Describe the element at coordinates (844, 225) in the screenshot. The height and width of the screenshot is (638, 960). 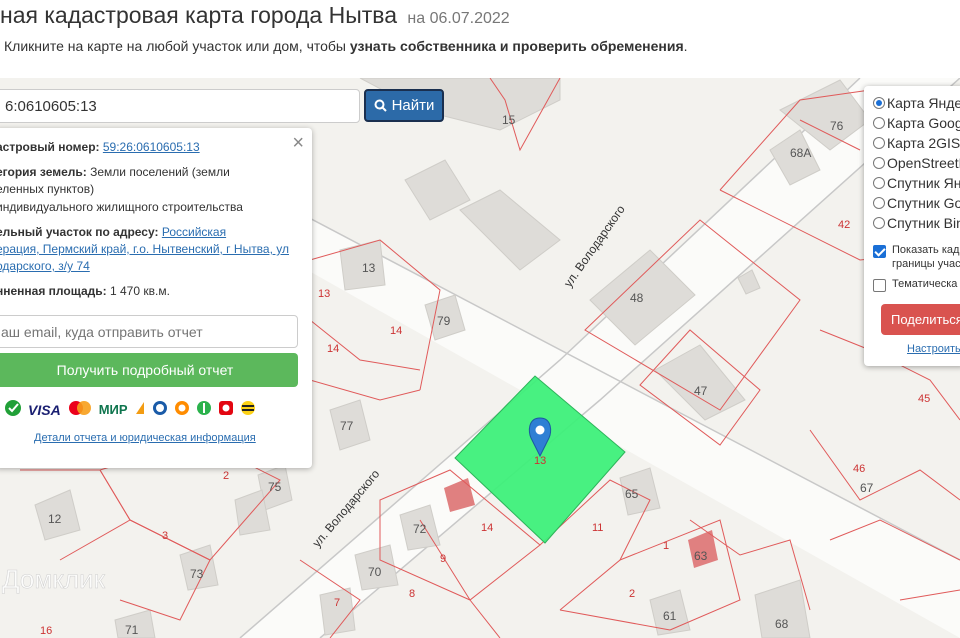
I see `parcel-number: 42` at that location.